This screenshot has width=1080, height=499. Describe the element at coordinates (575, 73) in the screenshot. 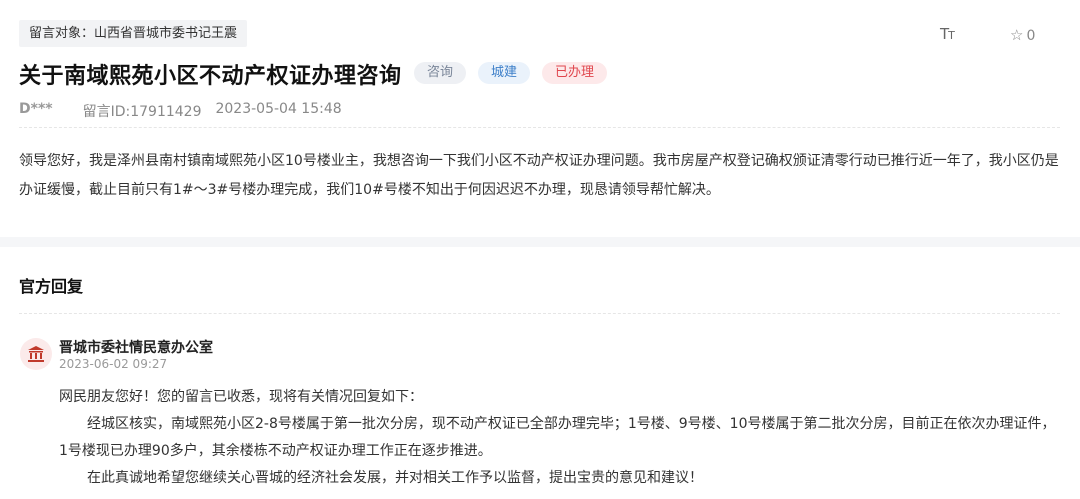

I see `status-badge: 已办理` at that location.